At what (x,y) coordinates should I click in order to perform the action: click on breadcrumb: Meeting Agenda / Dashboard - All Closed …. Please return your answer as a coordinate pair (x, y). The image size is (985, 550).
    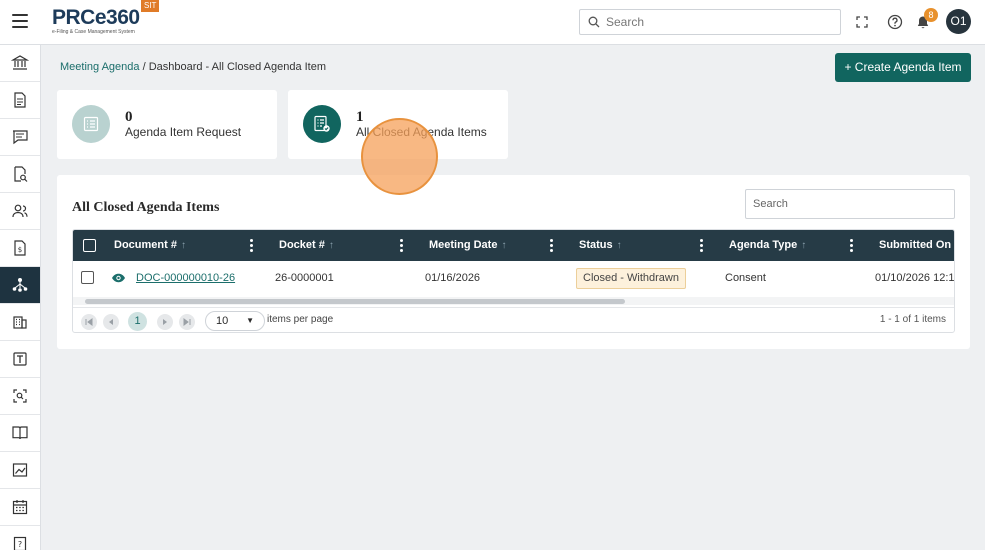
    Looking at the image, I should click on (193, 67).